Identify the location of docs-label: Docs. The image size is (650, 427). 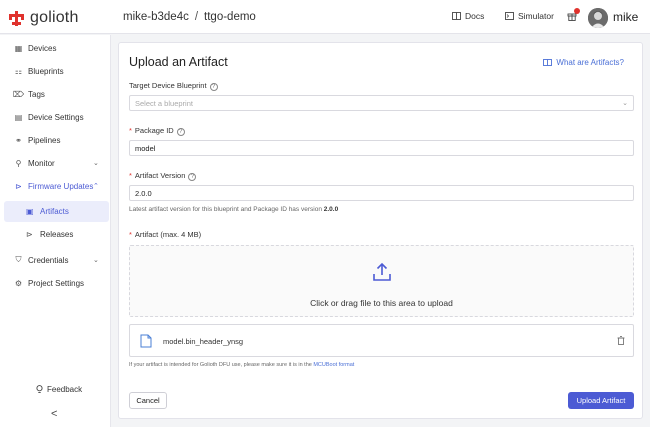
(475, 16).